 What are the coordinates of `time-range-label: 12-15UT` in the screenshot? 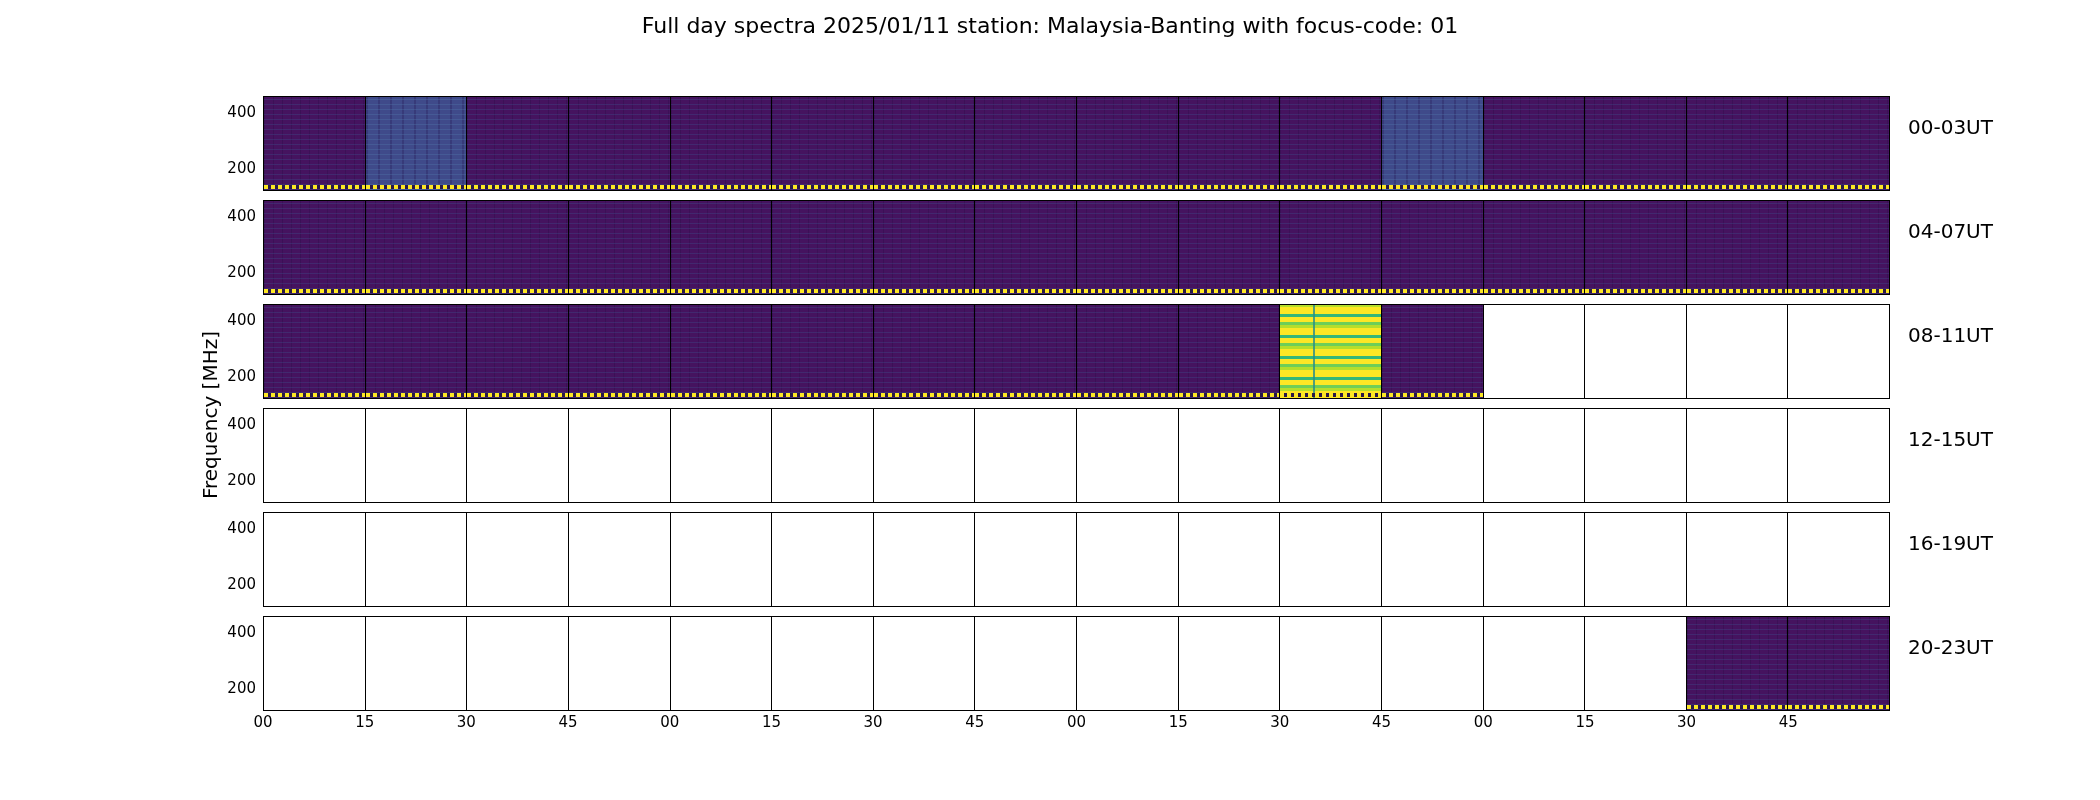 It's located at (1950, 439).